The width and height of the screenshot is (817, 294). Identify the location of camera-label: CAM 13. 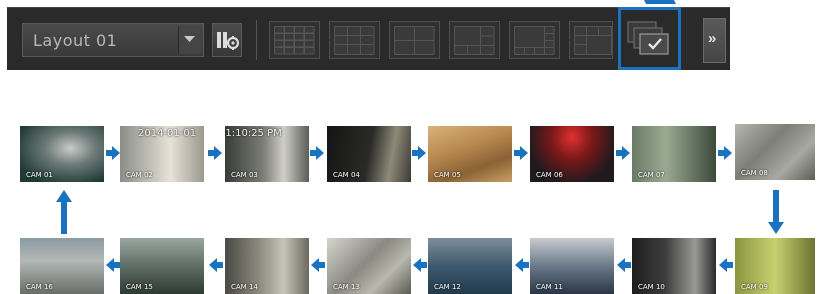
(346, 287).